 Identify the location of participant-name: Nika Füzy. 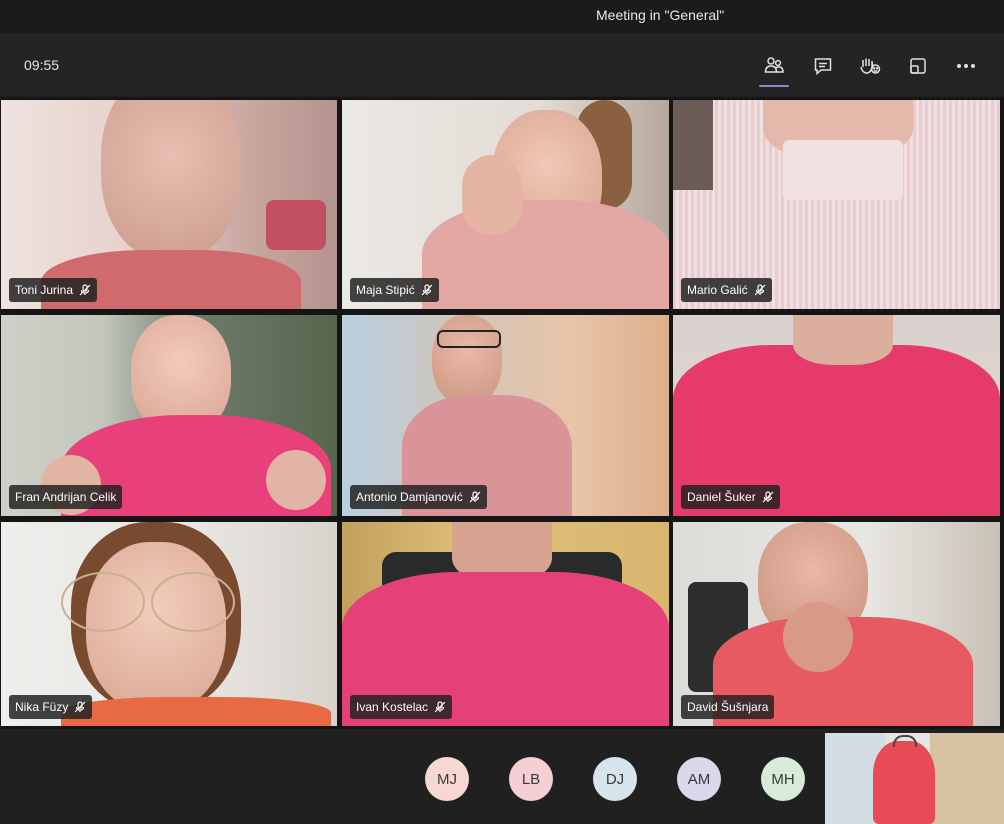
(42, 707).